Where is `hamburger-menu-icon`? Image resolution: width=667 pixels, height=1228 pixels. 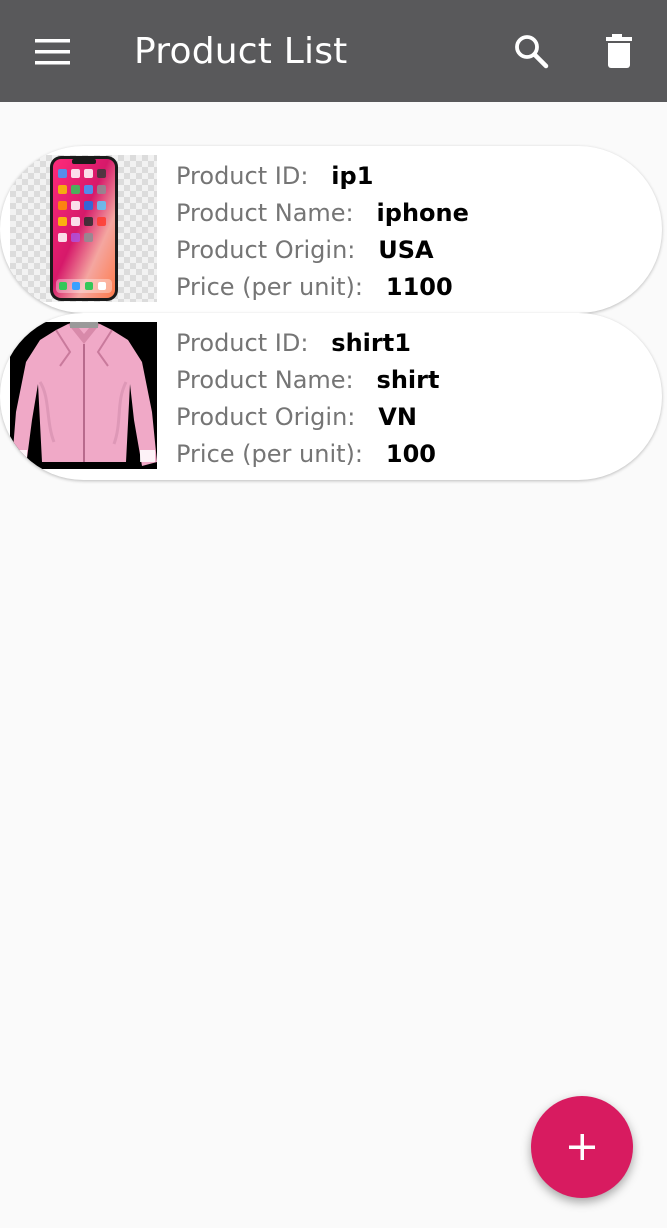 hamburger-menu-icon is located at coordinates (52, 52).